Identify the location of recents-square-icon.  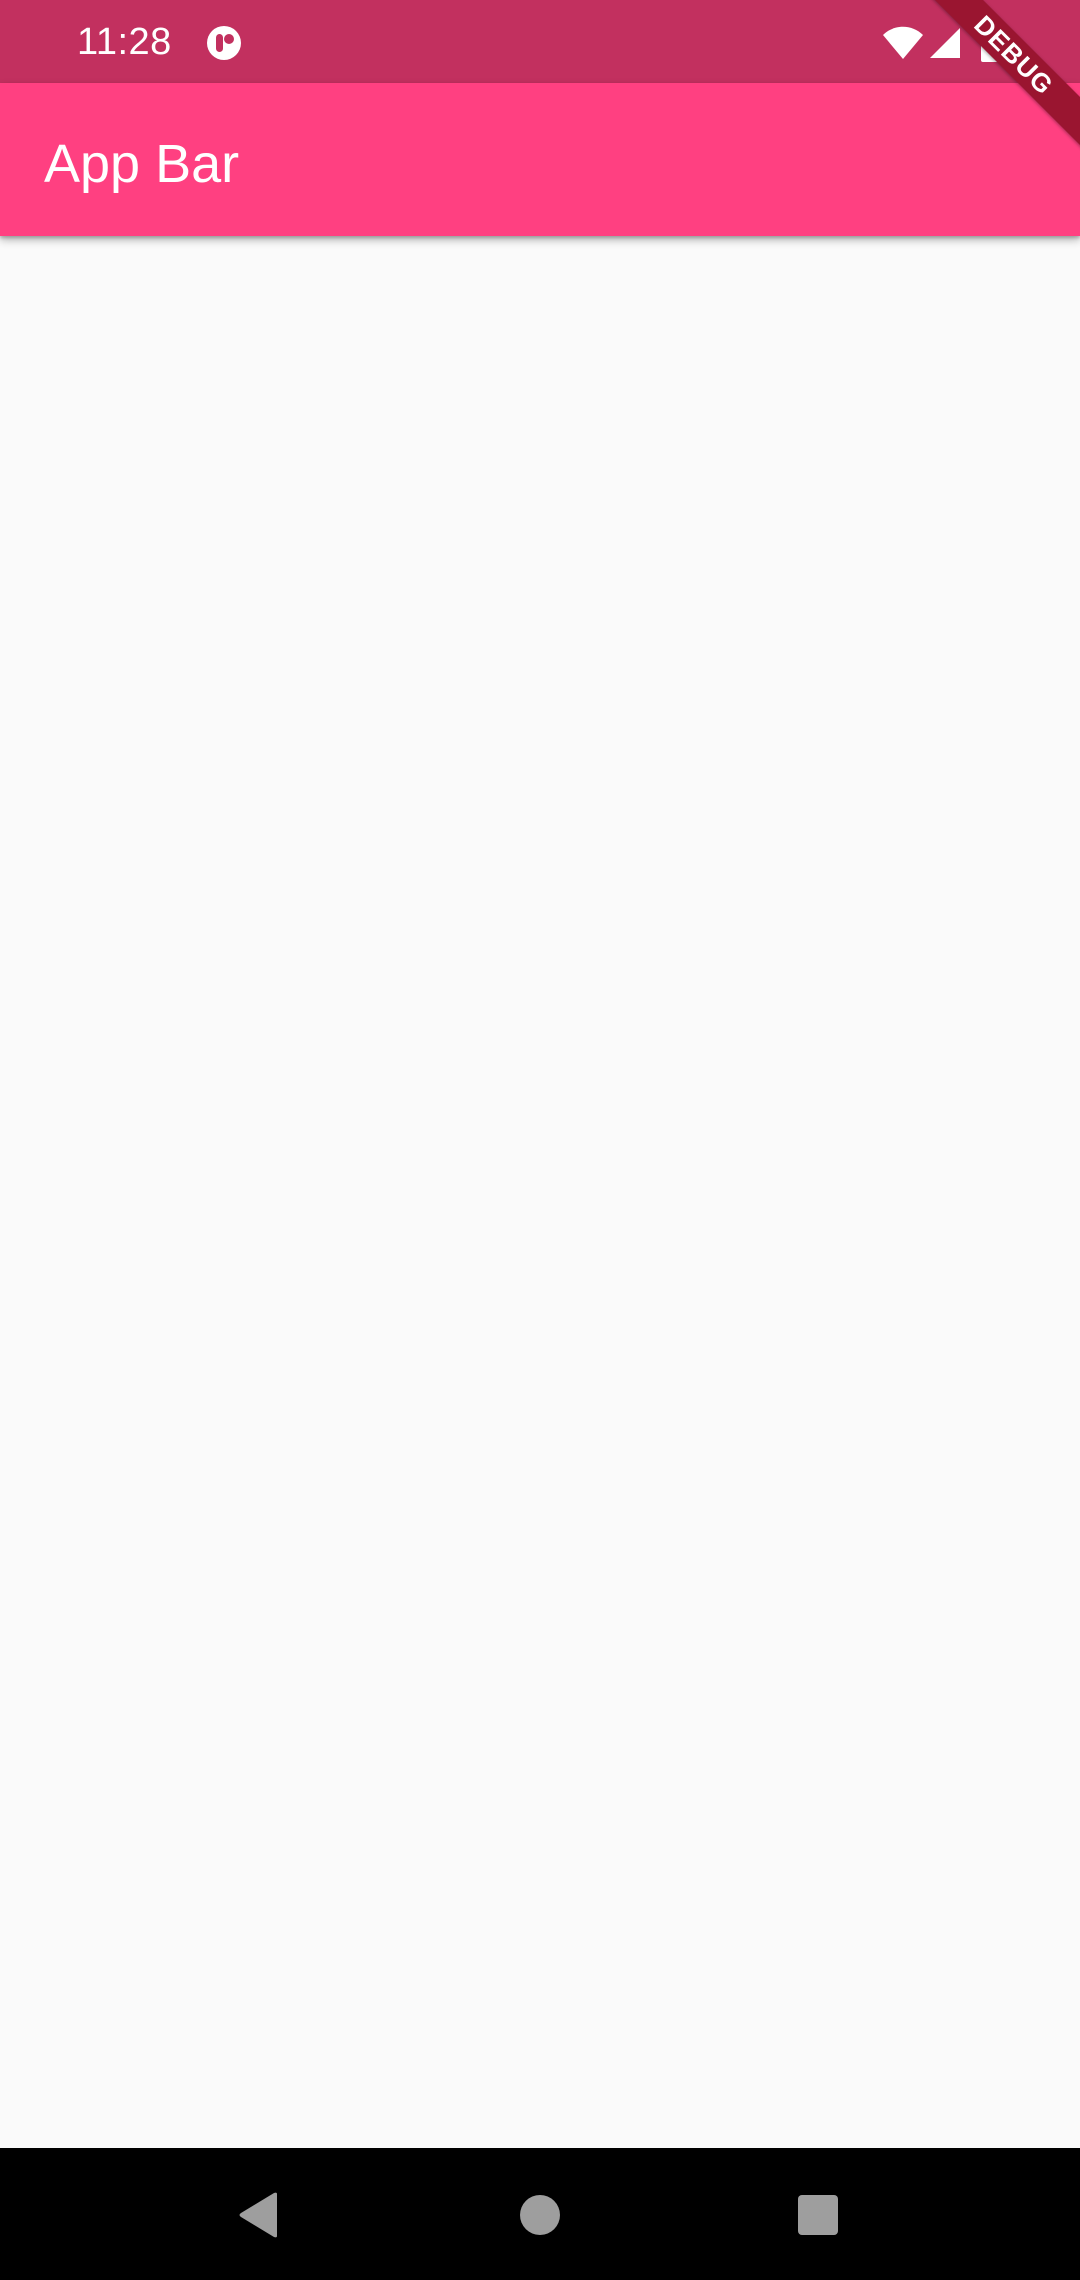
(818, 2215).